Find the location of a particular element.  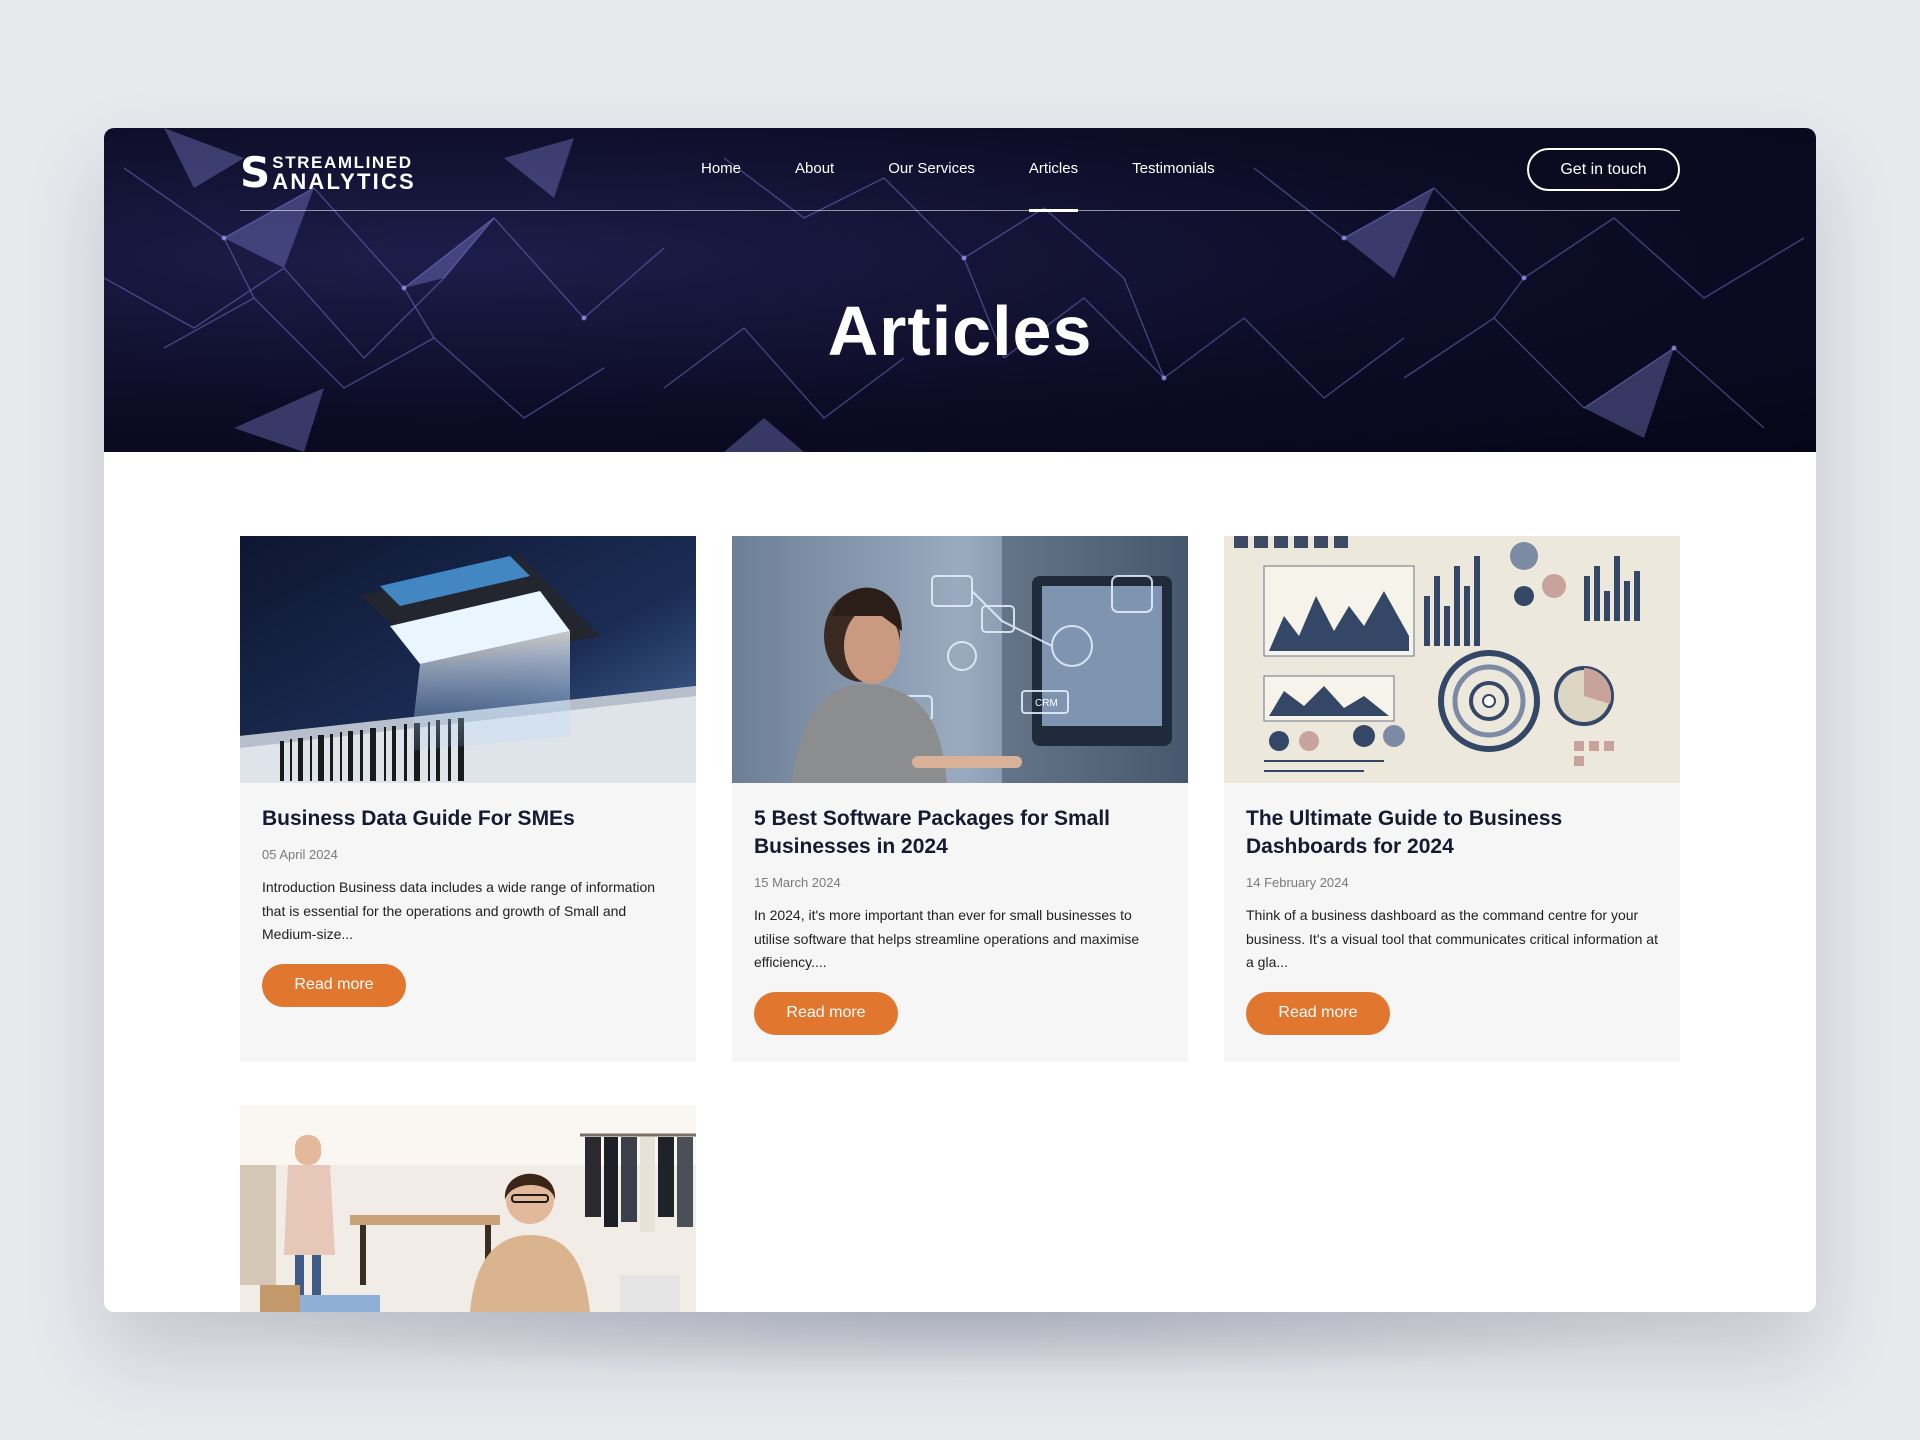

article-card is located at coordinates (468, 1208).